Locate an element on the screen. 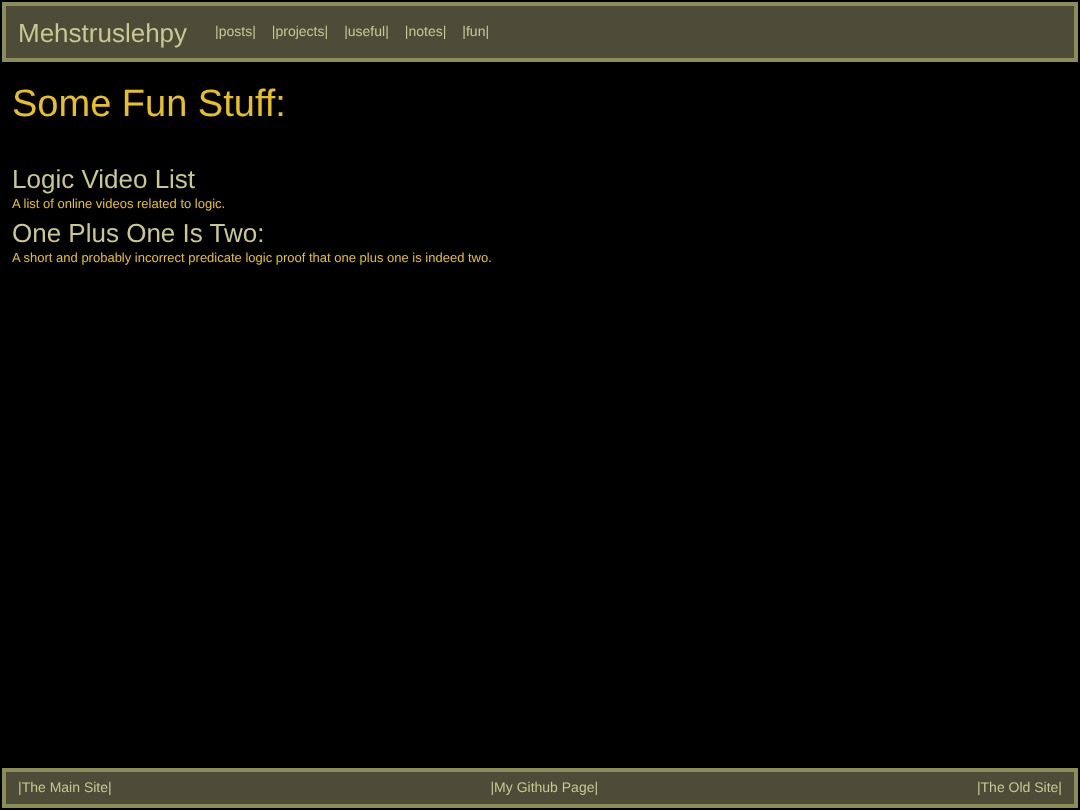  entry-title-link: One Plus One Is Two: is located at coordinates (540, 233).